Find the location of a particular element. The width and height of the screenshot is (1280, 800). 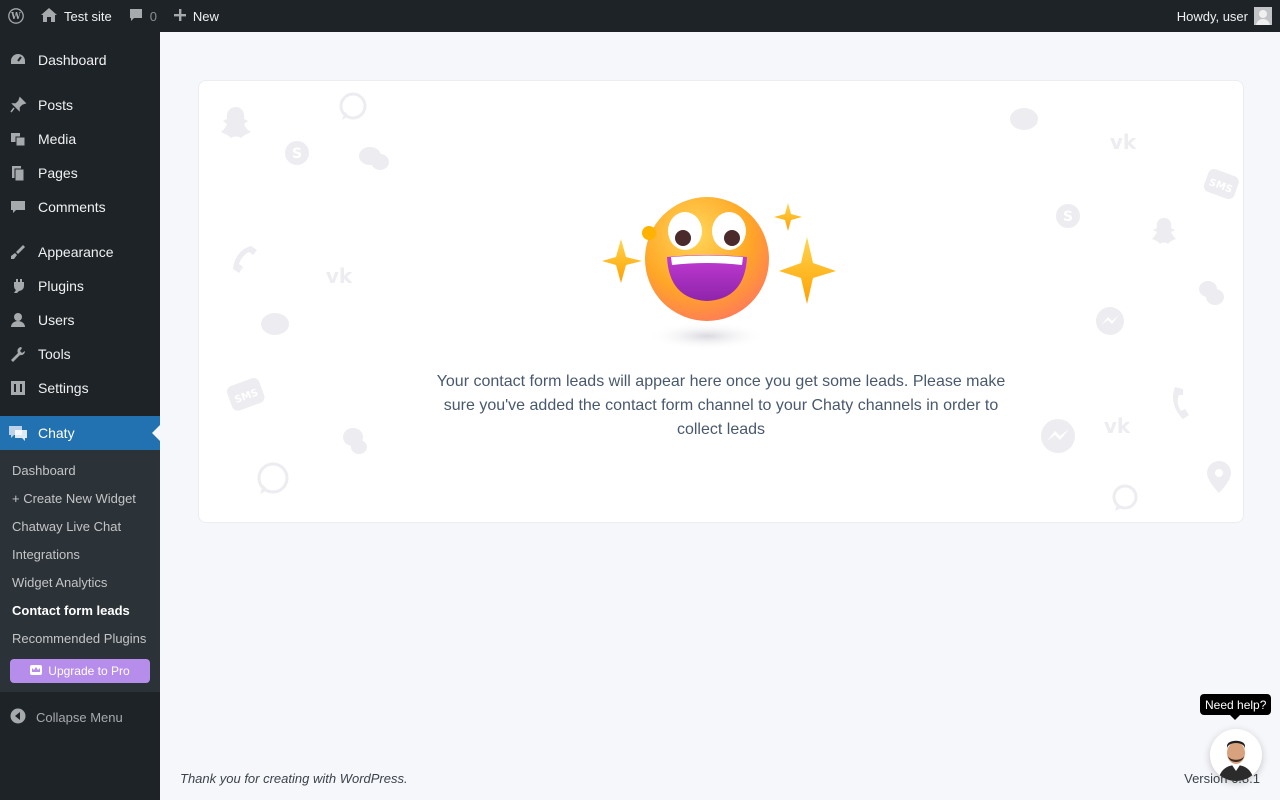

sidebar-item-label: Pages is located at coordinates (58, 173).